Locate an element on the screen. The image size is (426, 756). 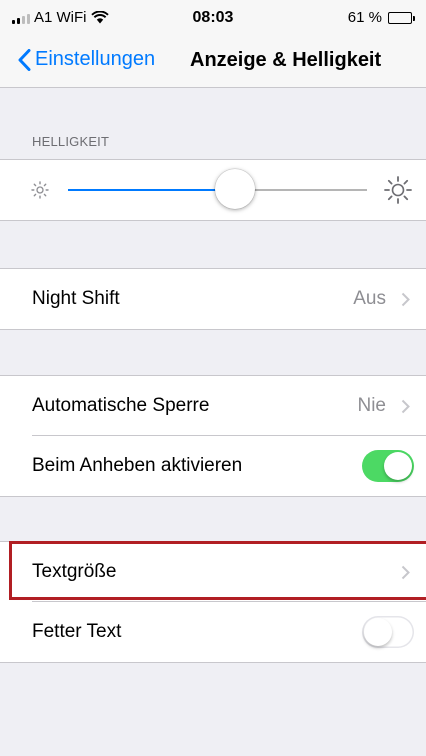
status-bar: A1 WiFi 08:03 61 % is located at coordinates (213, 19).